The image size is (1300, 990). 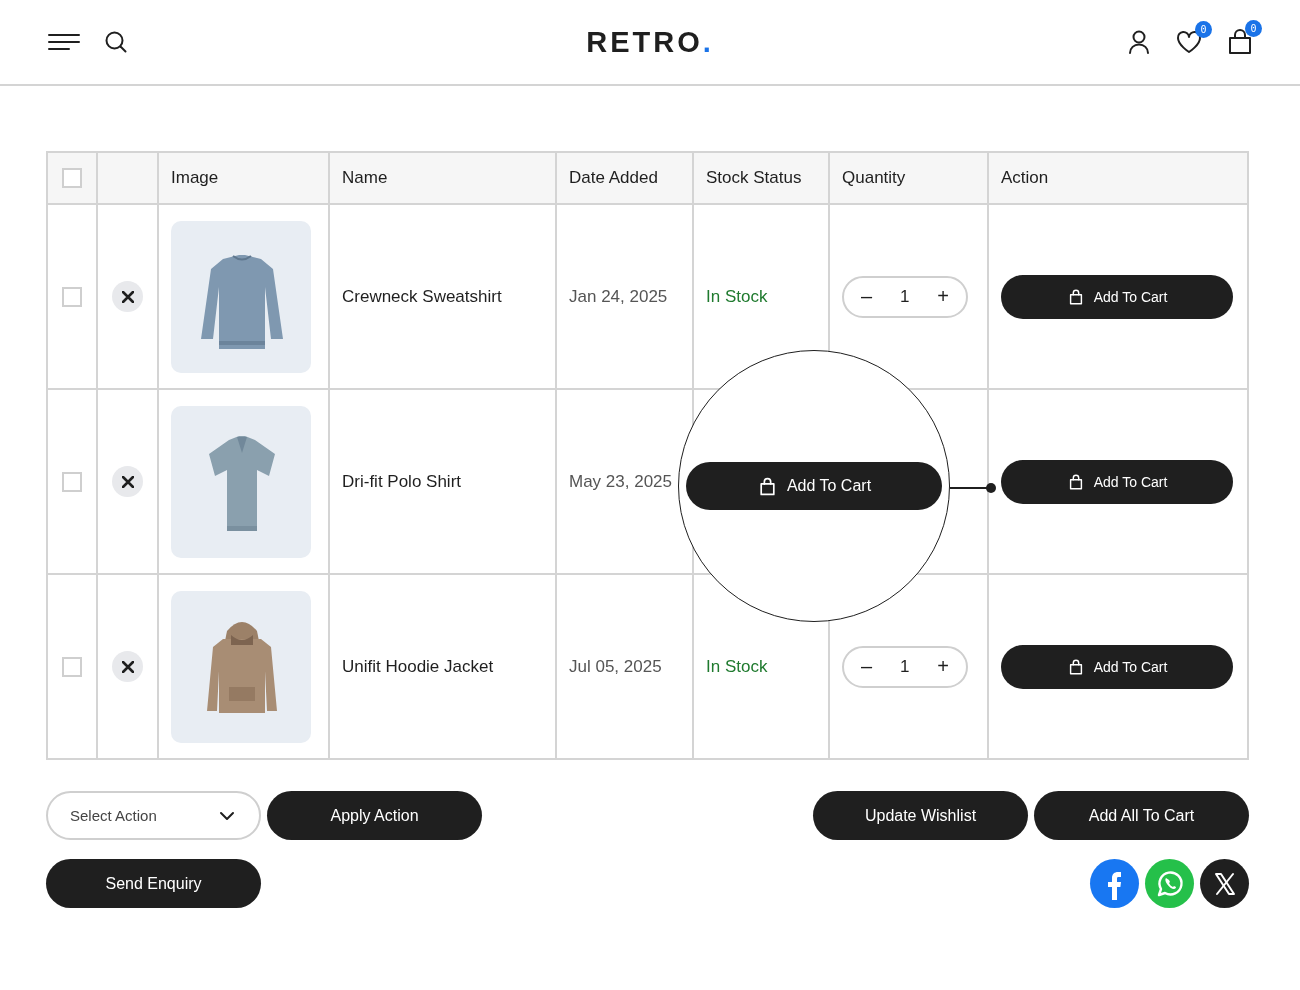 I want to click on update-wishlist-button: Update Wishlist, so click(x=920, y=815).